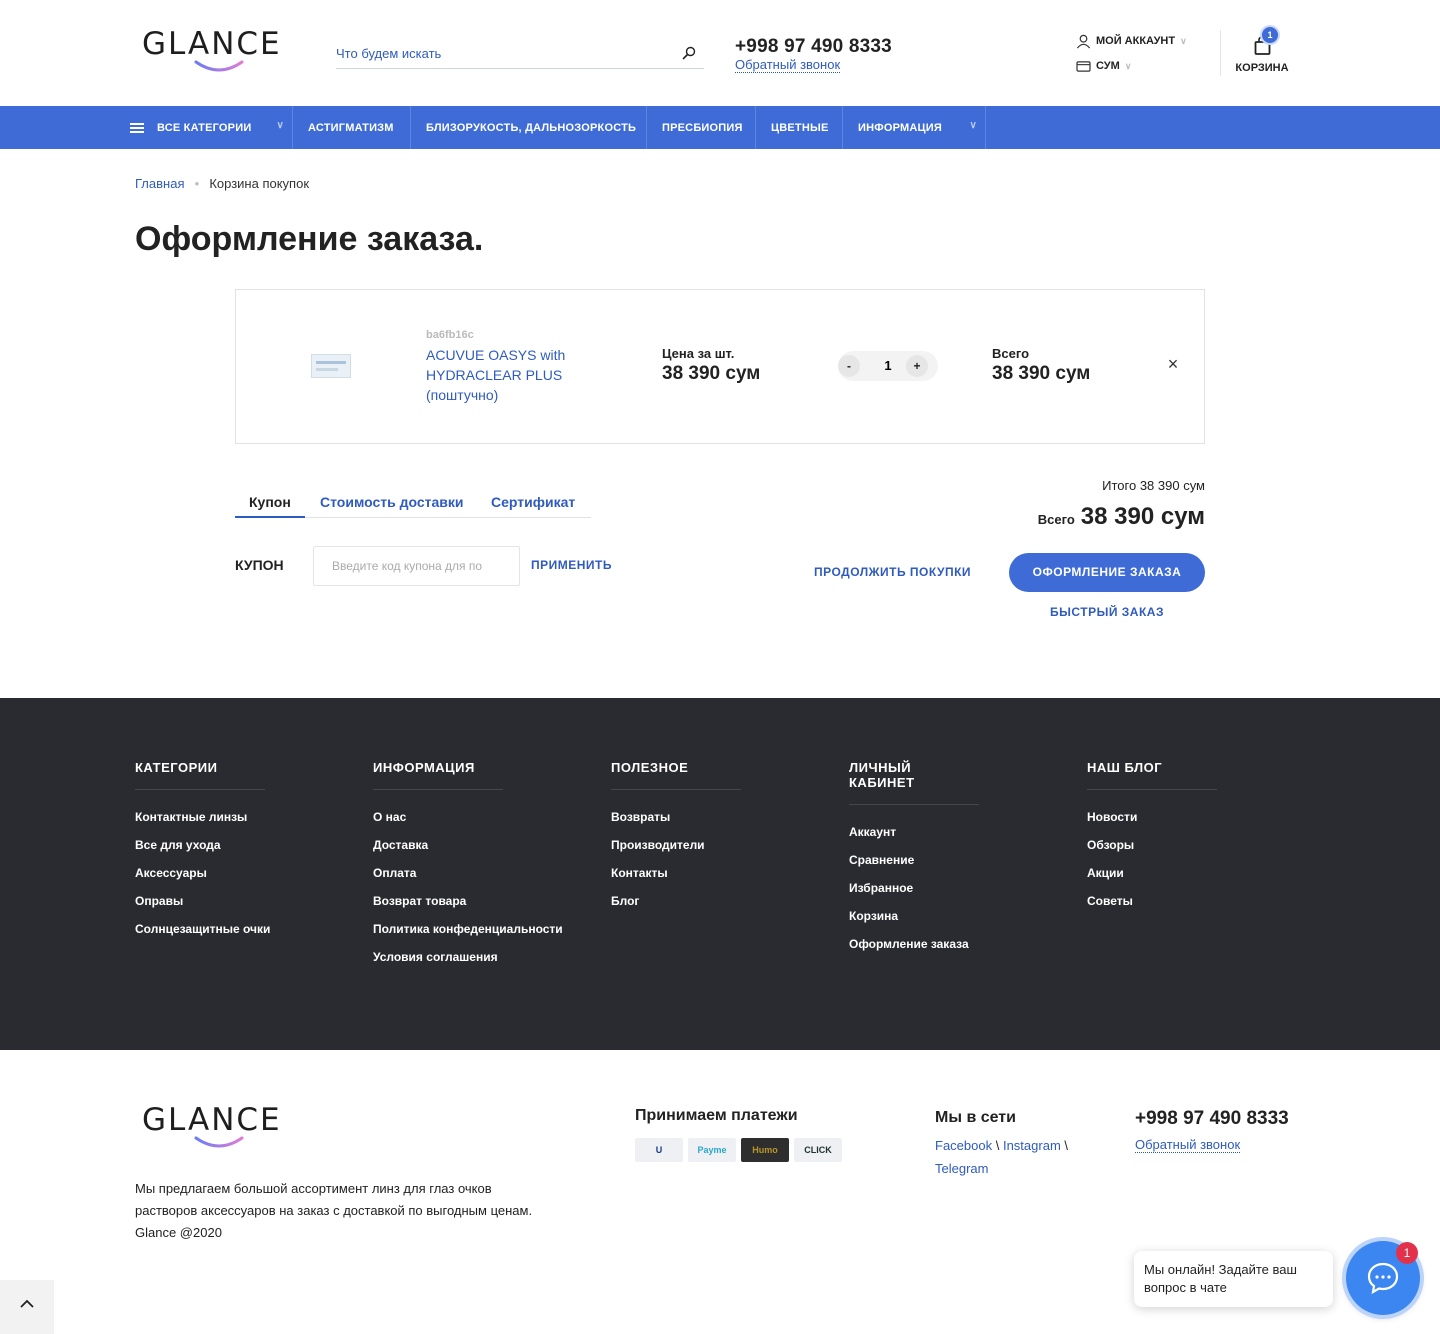 This screenshot has height=1334, width=1440. Describe the element at coordinates (235, 817) in the screenshot. I see `footer-link: Контактные линзы` at that location.